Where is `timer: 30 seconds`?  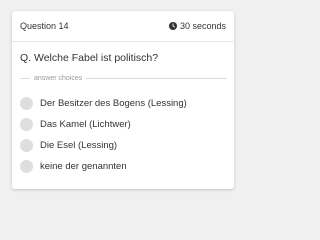 timer: 30 seconds is located at coordinates (197, 26).